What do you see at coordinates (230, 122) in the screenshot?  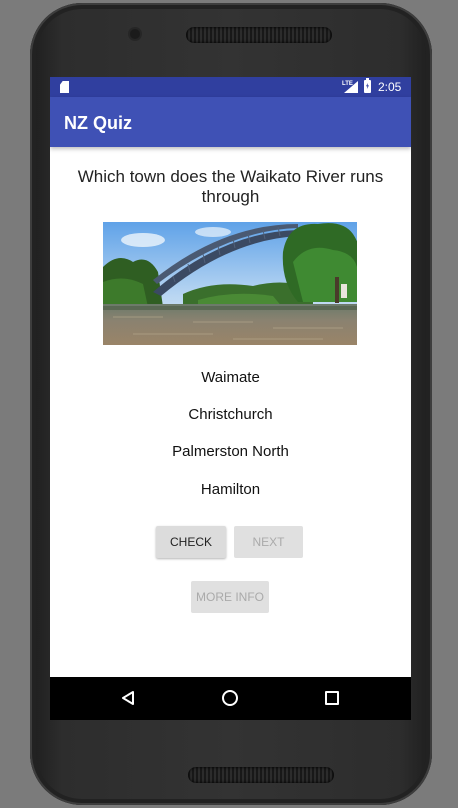 I see `app-bar: NZ Quiz` at bounding box center [230, 122].